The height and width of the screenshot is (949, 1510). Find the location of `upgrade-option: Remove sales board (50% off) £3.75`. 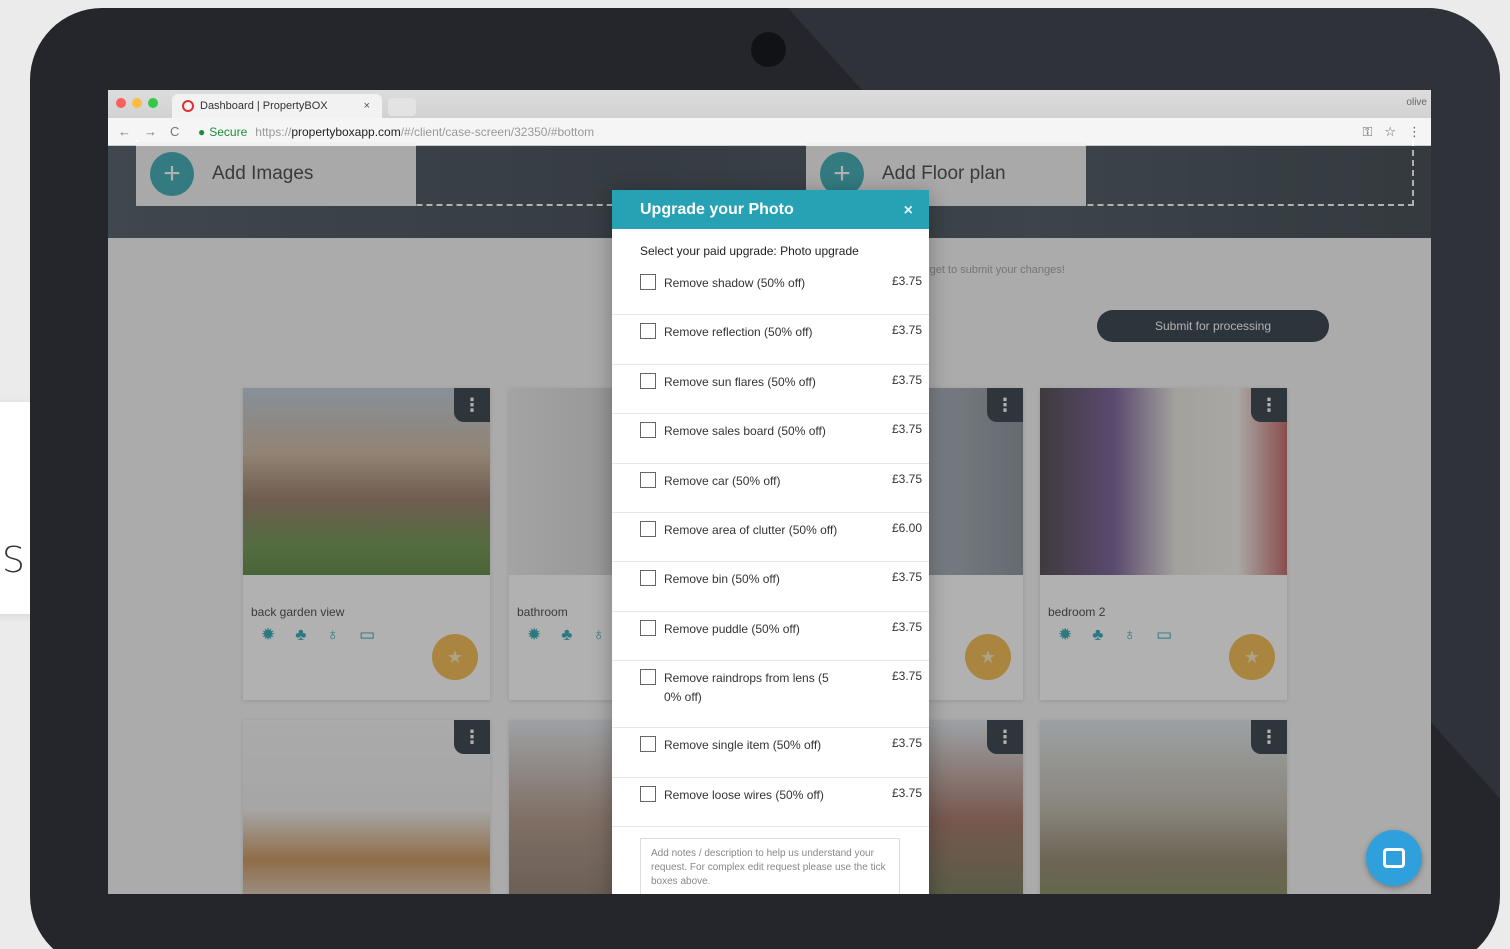

upgrade-option: Remove sales board (50% off) £3.75 is located at coordinates (770, 439).